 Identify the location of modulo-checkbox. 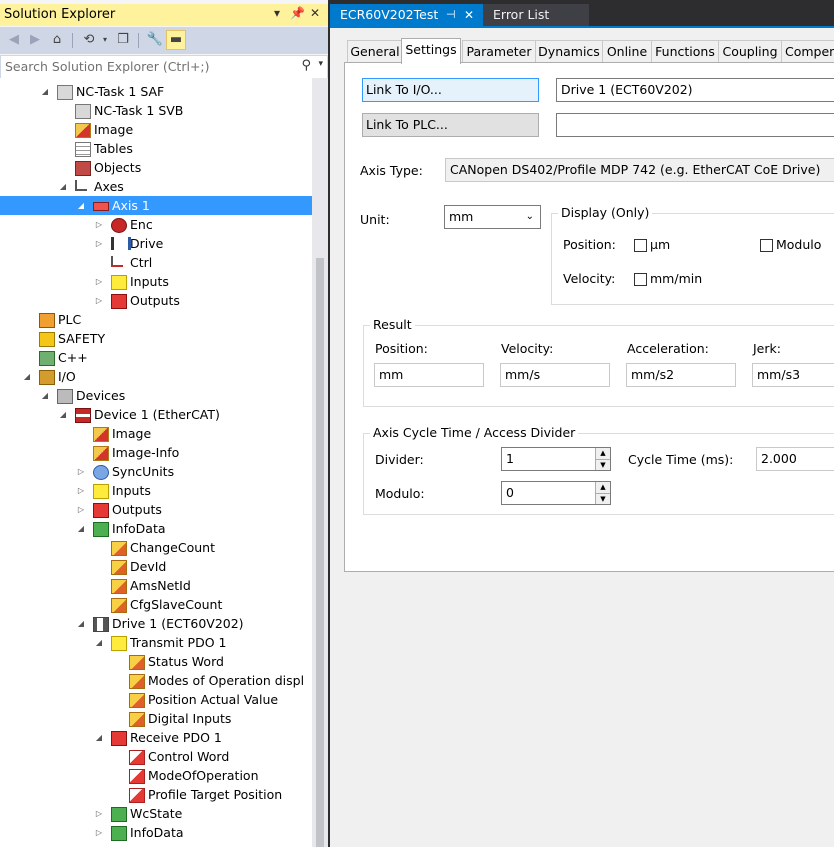
(766, 245).